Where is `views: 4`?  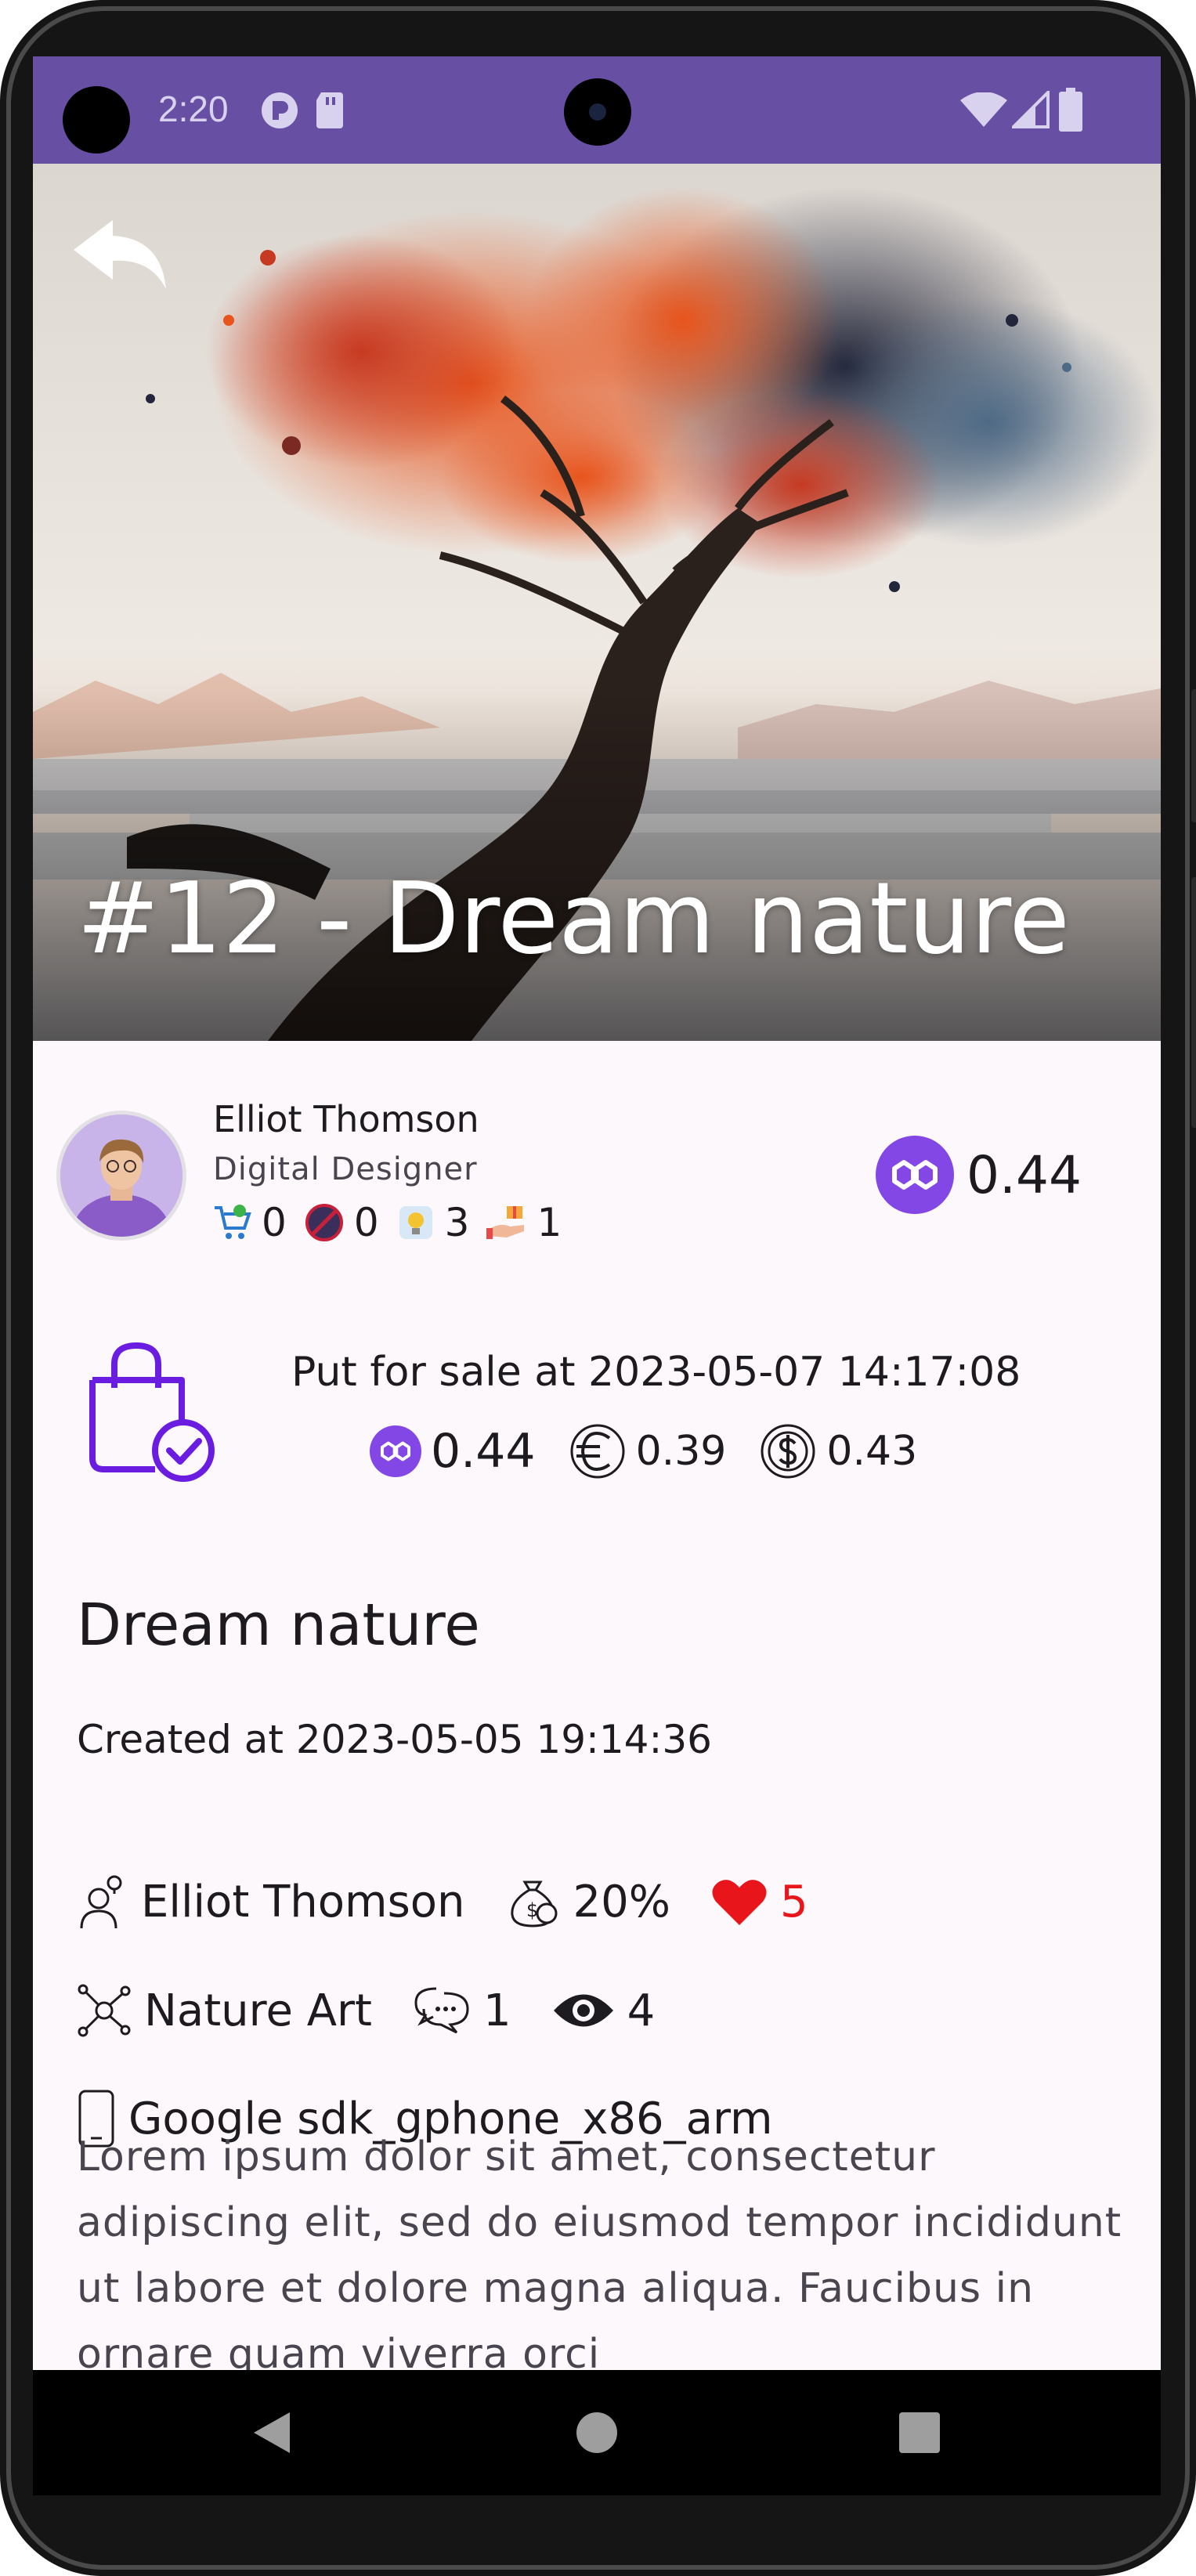 views: 4 is located at coordinates (604, 2010).